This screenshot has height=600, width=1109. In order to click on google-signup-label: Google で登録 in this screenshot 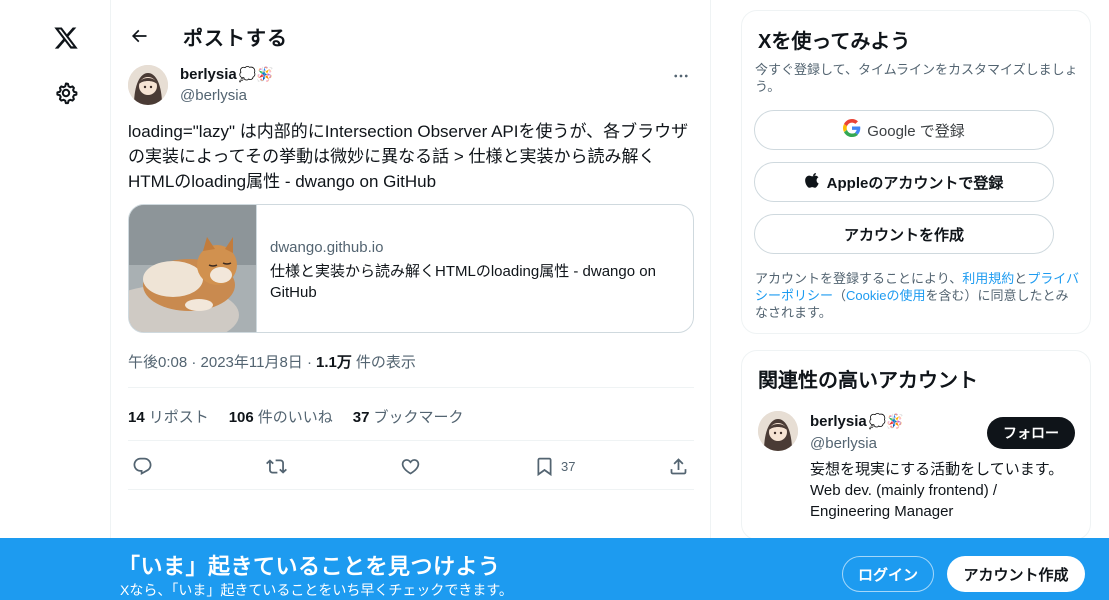, I will do `click(916, 131)`.